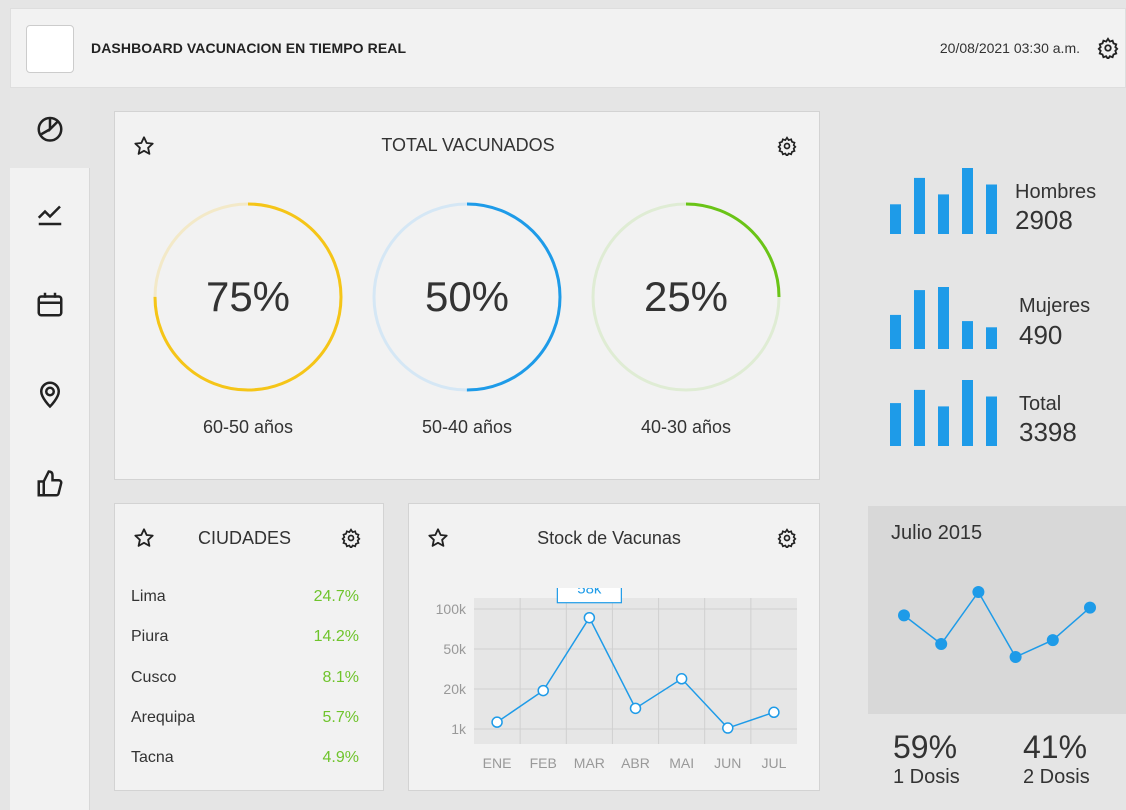 The width and height of the screenshot is (1126, 810). What do you see at coordinates (997, 624) in the screenshot?
I see `series-line` at bounding box center [997, 624].